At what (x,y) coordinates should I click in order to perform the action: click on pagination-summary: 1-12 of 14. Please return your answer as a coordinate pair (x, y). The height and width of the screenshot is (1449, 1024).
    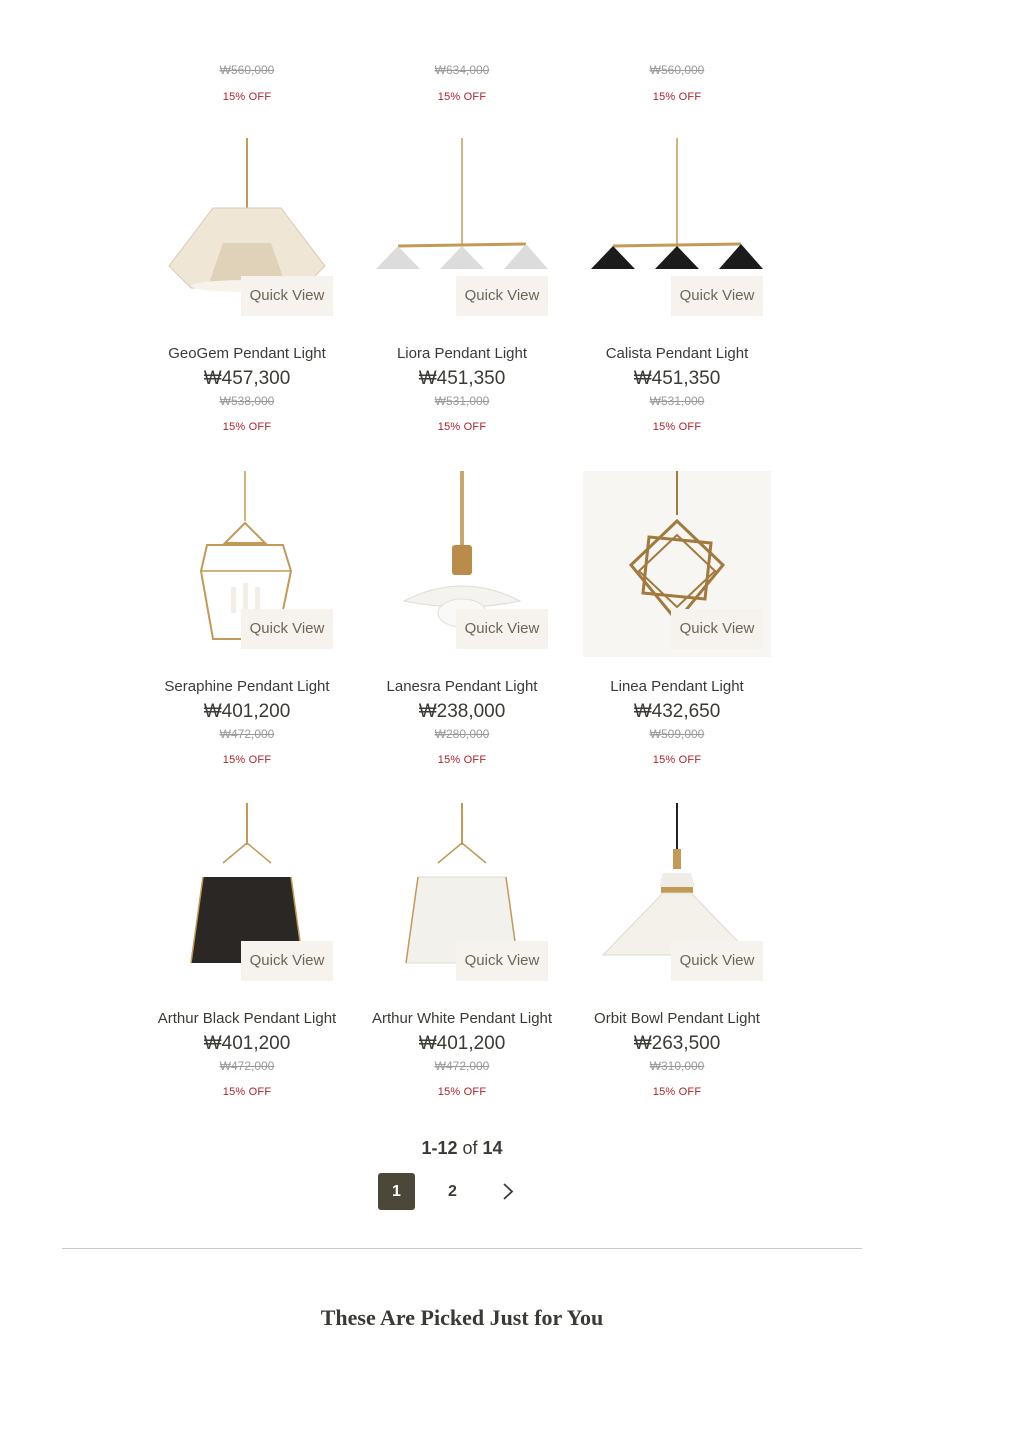
    Looking at the image, I should click on (462, 1148).